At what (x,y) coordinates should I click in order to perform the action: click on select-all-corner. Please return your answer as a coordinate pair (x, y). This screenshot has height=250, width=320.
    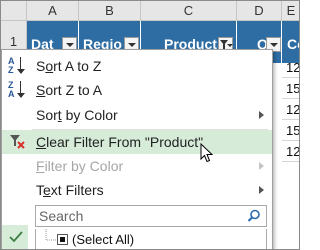
    Looking at the image, I should click on (14, 11).